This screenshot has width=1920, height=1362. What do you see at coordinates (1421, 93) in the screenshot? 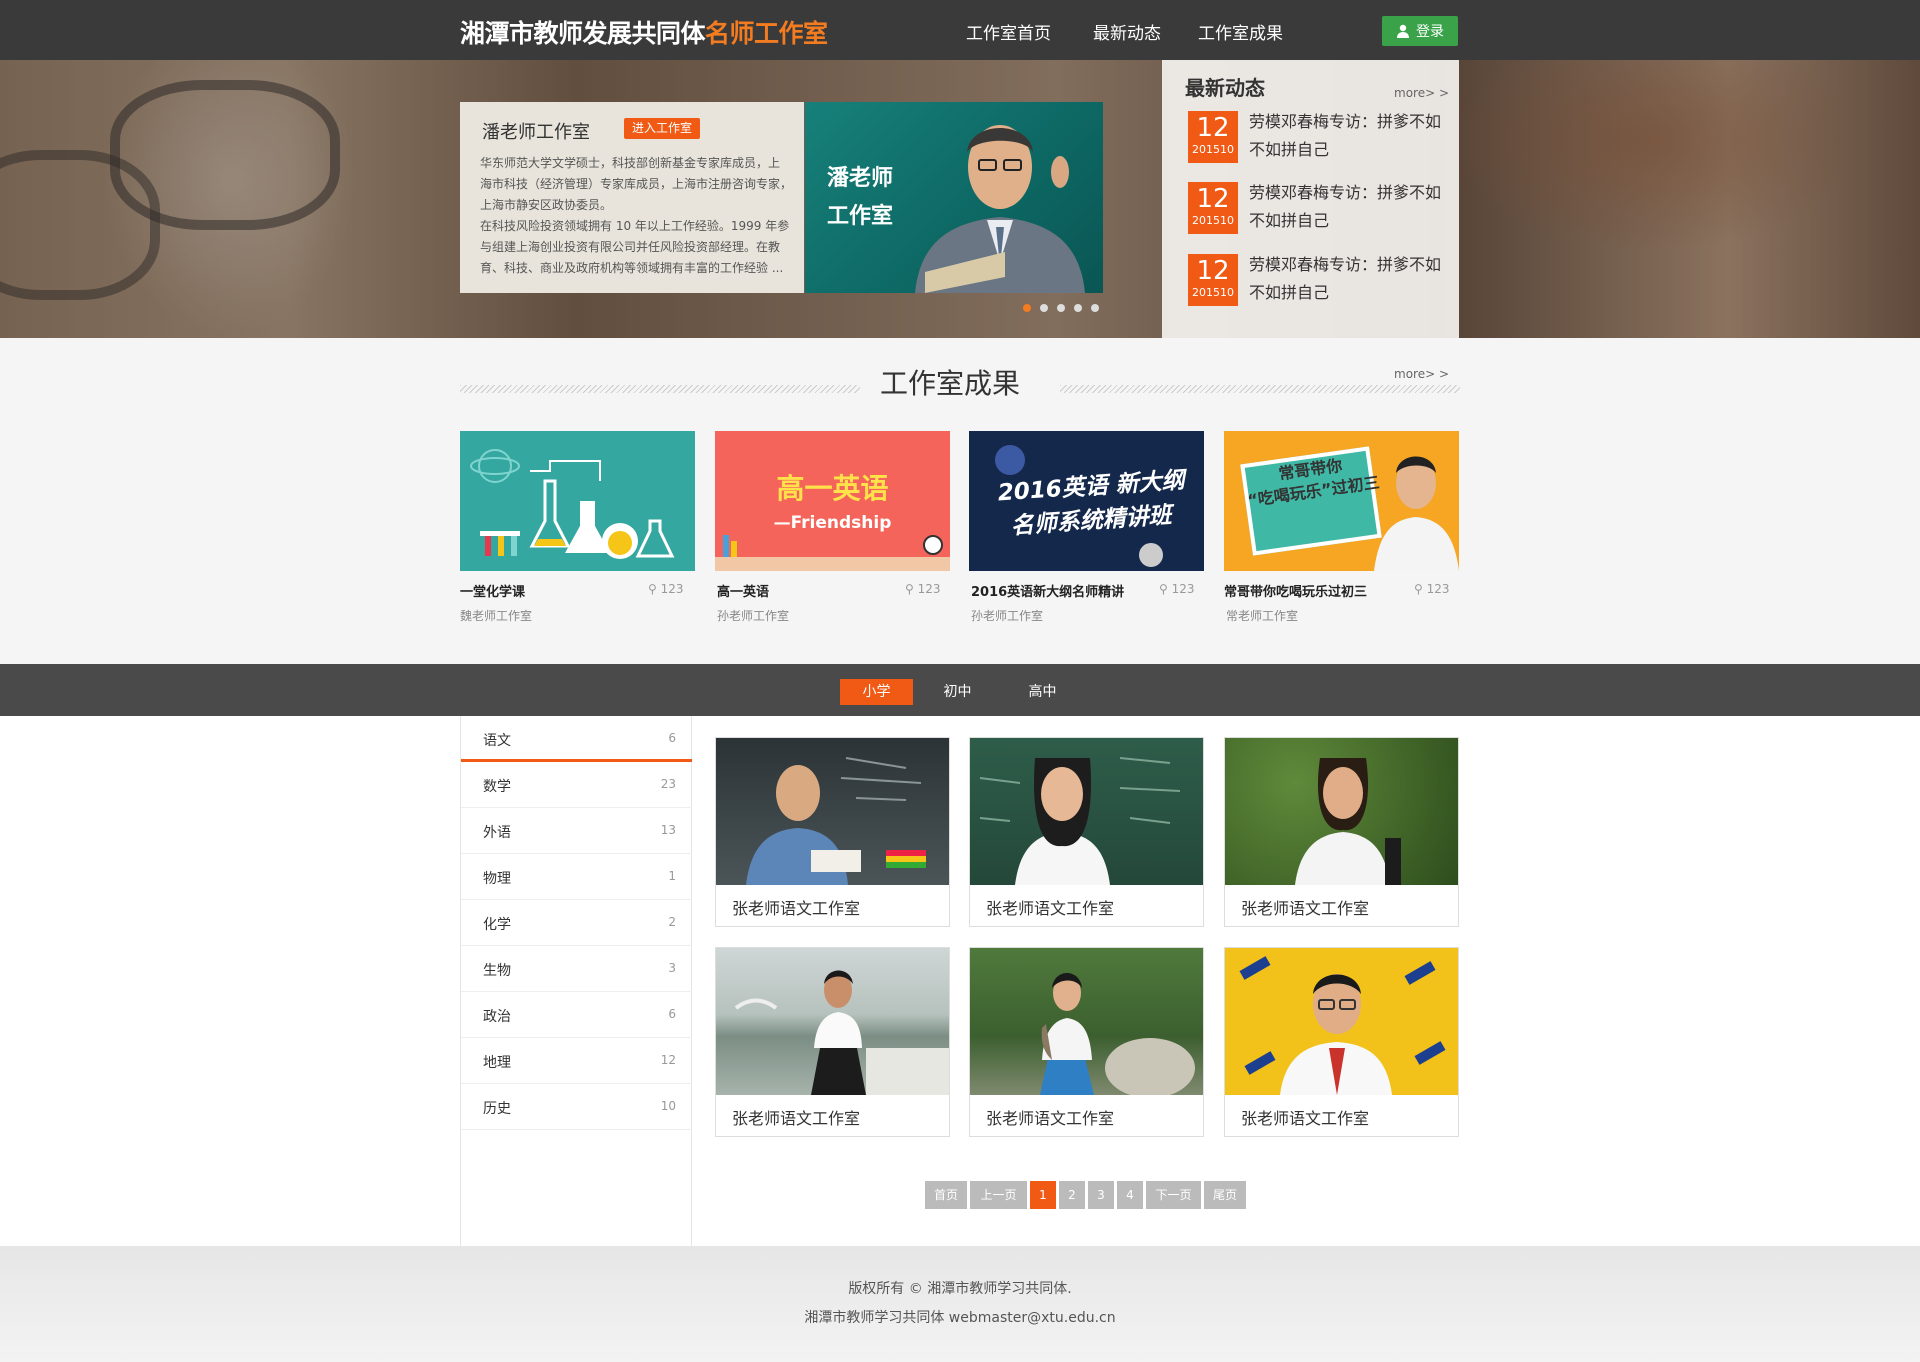
I see `news-more-link: more> >` at bounding box center [1421, 93].